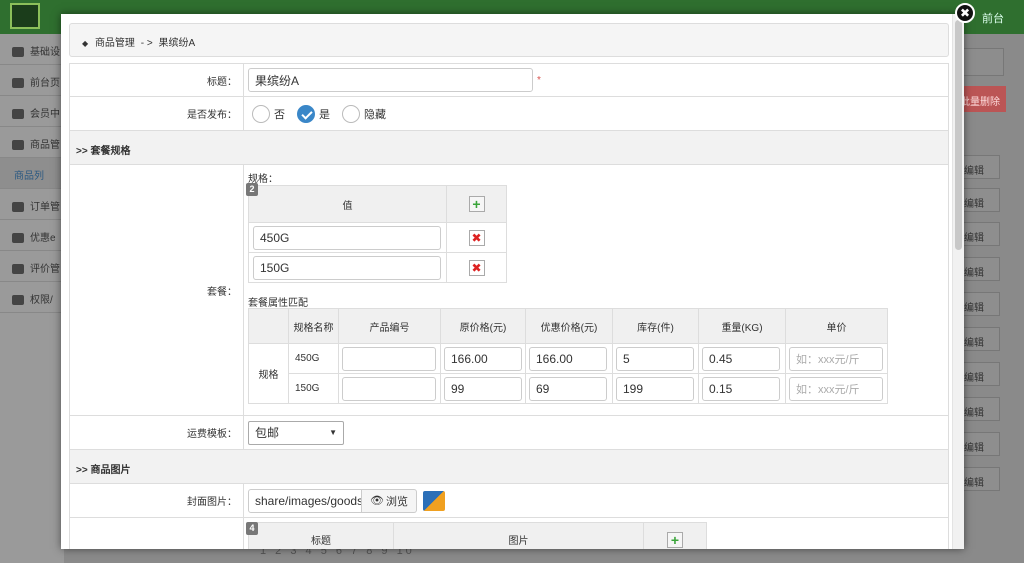  What do you see at coordinates (18, 114) in the screenshot?
I see `user-icon` at bounding box center [18, 114].